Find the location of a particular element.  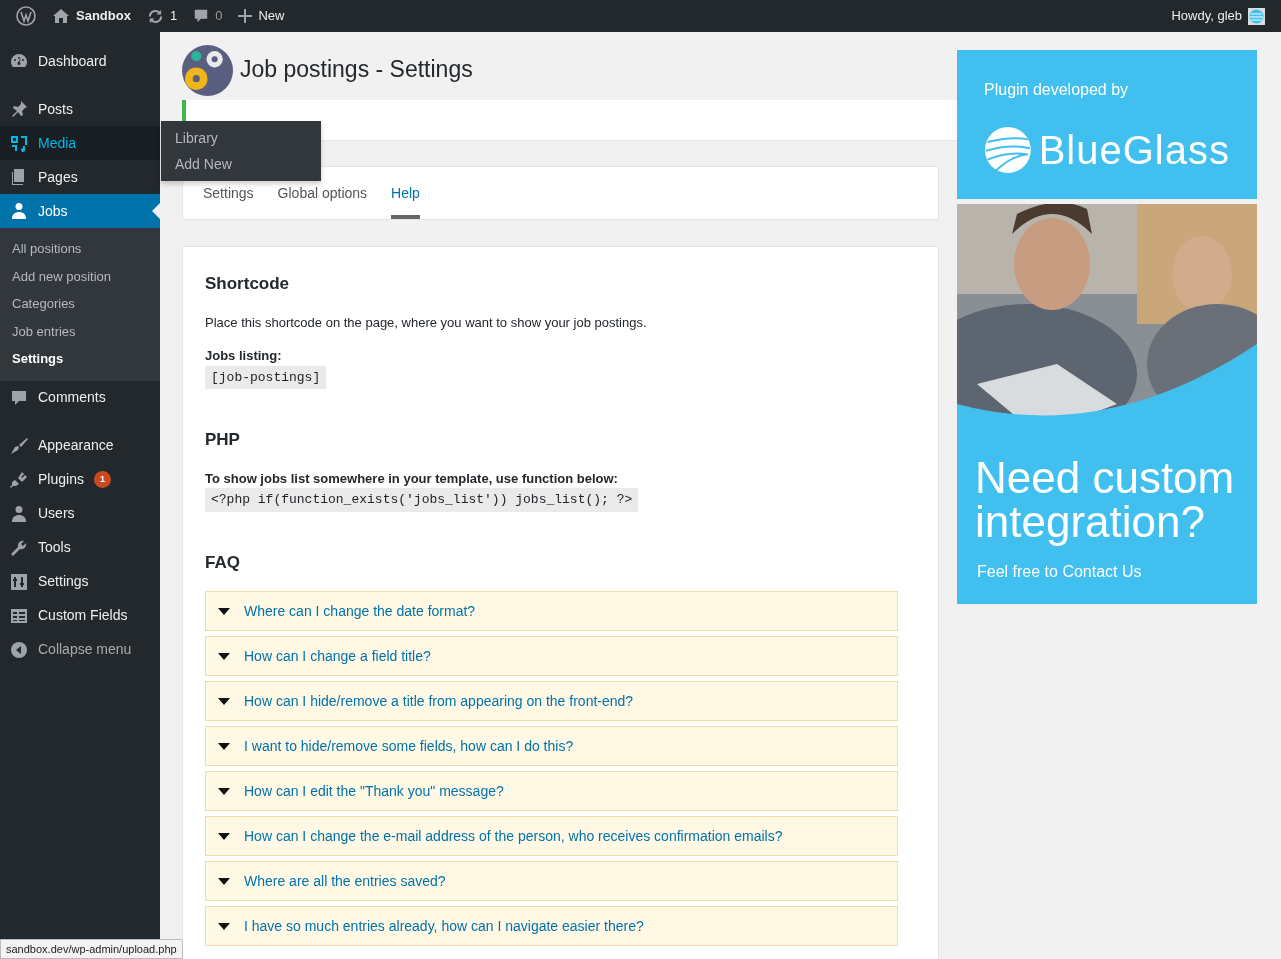

page-title: Job postings - Settings is located at coordinates (356, 70).